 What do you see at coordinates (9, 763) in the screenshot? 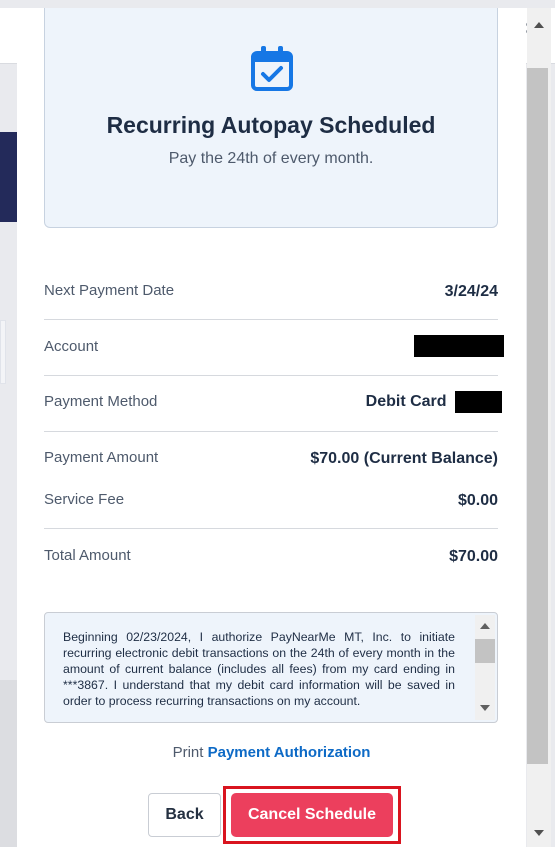
I see `background-lower-panel` at bounding box center [9, 763].